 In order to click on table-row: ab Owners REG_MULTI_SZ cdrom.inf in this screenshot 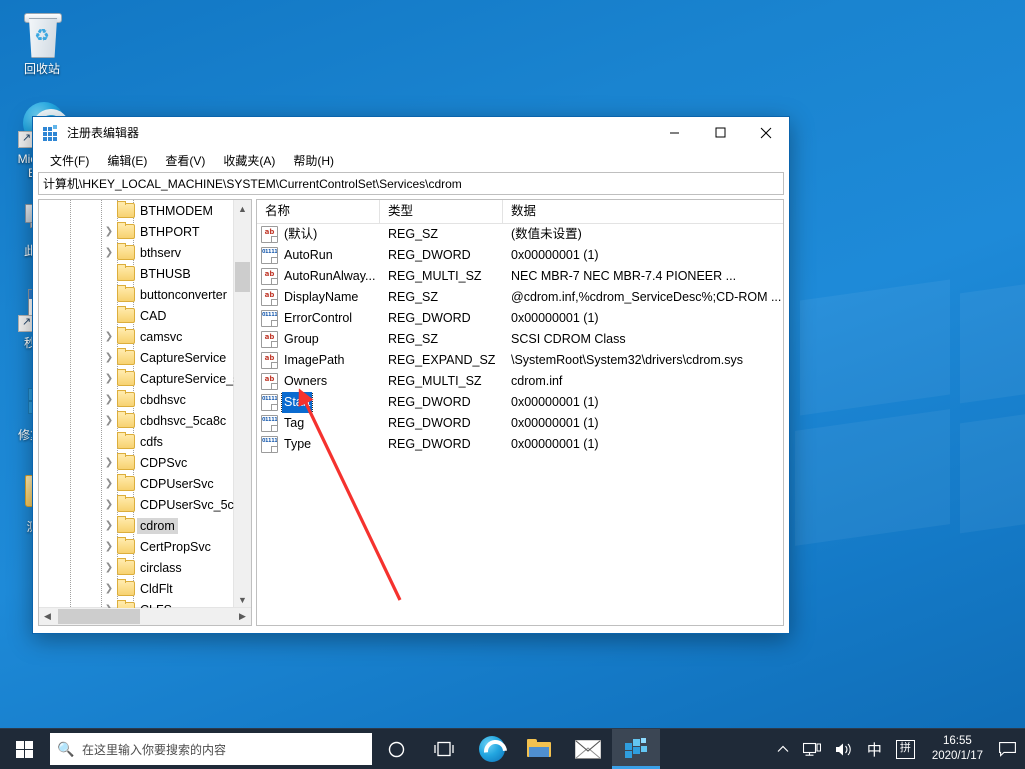, I will do `click(520, 381)`.